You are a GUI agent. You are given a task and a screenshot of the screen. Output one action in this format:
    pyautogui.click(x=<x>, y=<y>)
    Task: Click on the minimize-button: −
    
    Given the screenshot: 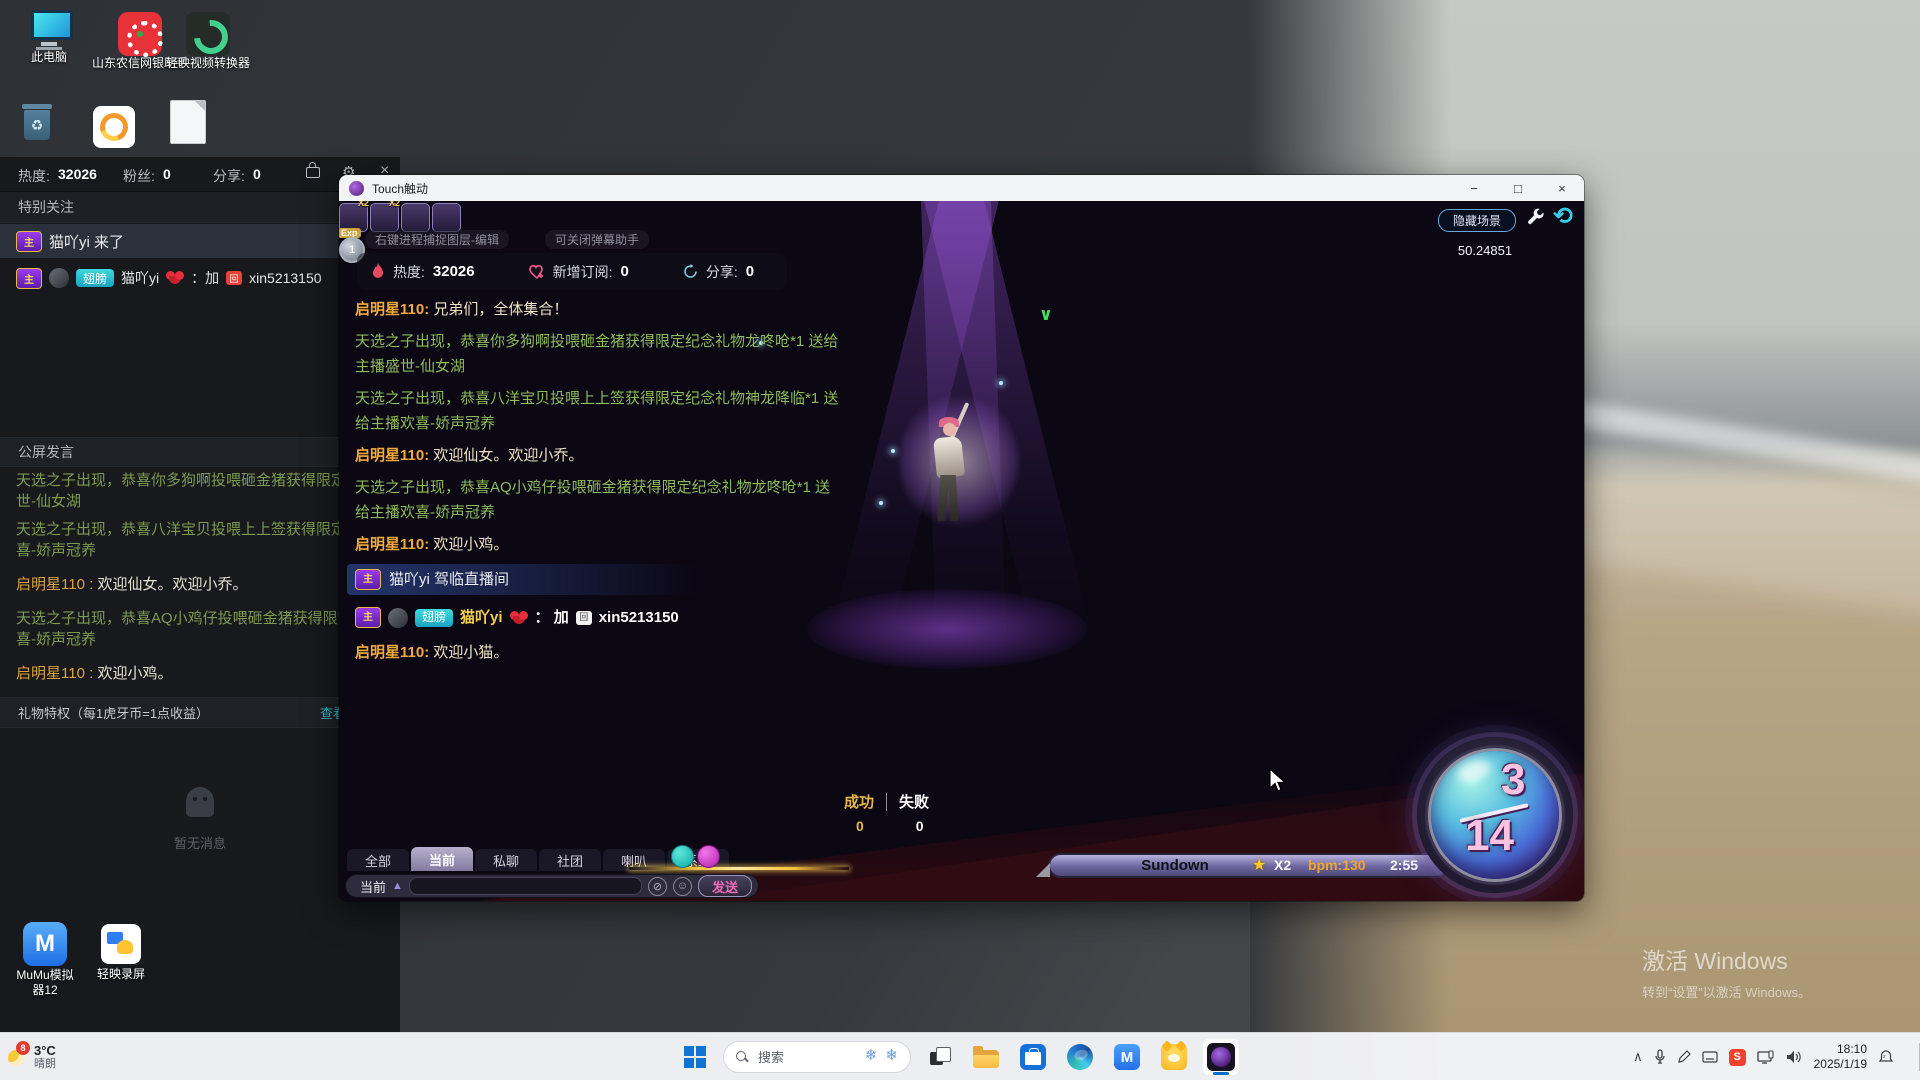 What is the action you would take?
    pyautogui.click(x=1474, y=188)
    